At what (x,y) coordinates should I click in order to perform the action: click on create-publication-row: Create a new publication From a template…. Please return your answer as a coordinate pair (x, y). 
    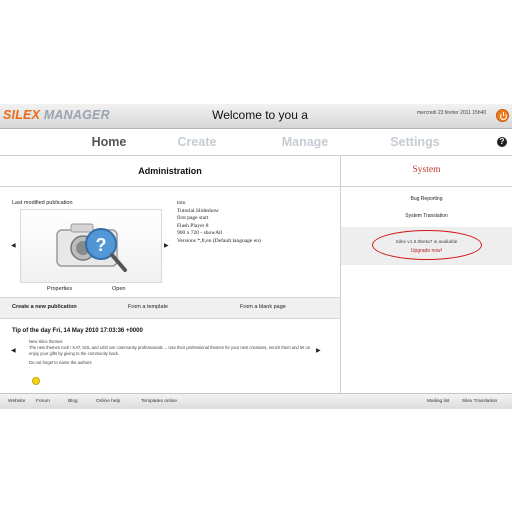
    Looking at the image, I should click on (170, 308).